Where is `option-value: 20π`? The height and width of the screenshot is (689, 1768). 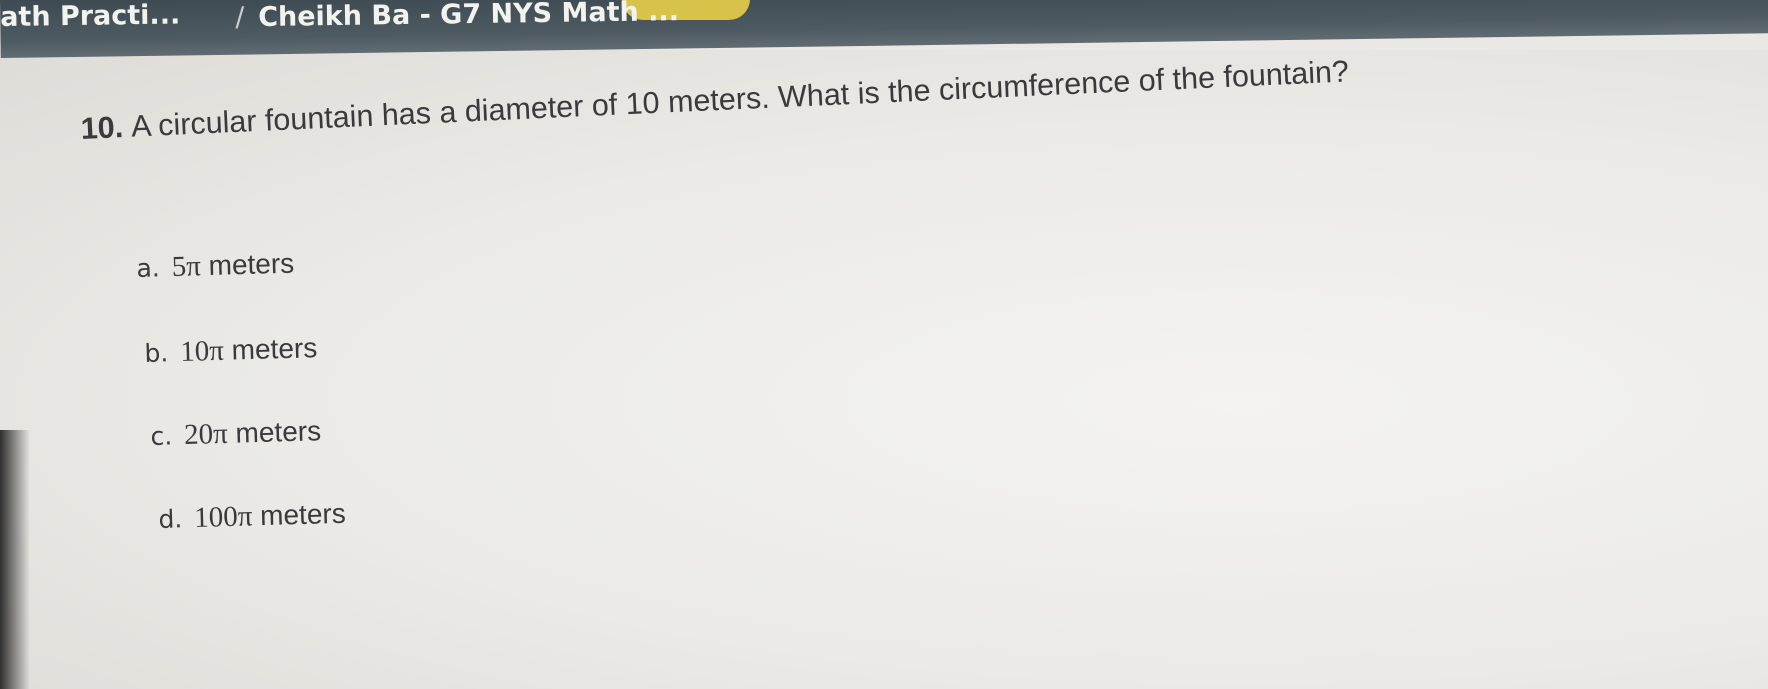
option-value: 20π is located at coordinates (206, 434).